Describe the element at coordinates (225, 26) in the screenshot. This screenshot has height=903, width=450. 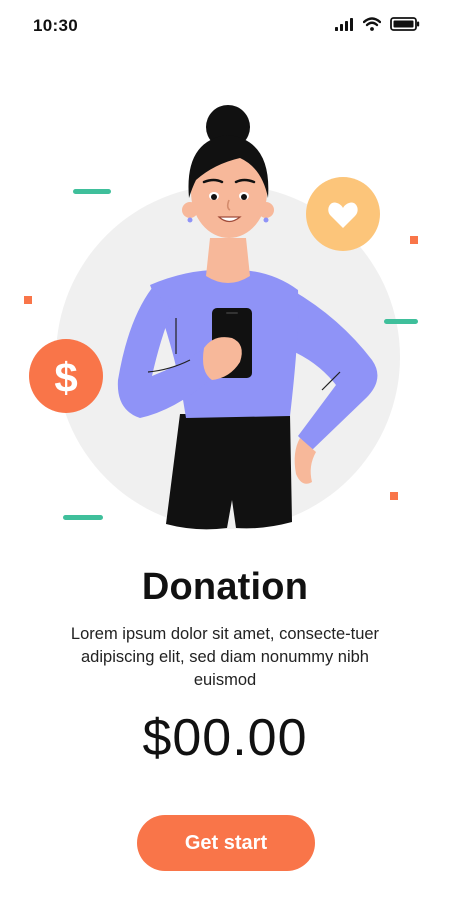
I see `status-bar: 10:30` at that location.